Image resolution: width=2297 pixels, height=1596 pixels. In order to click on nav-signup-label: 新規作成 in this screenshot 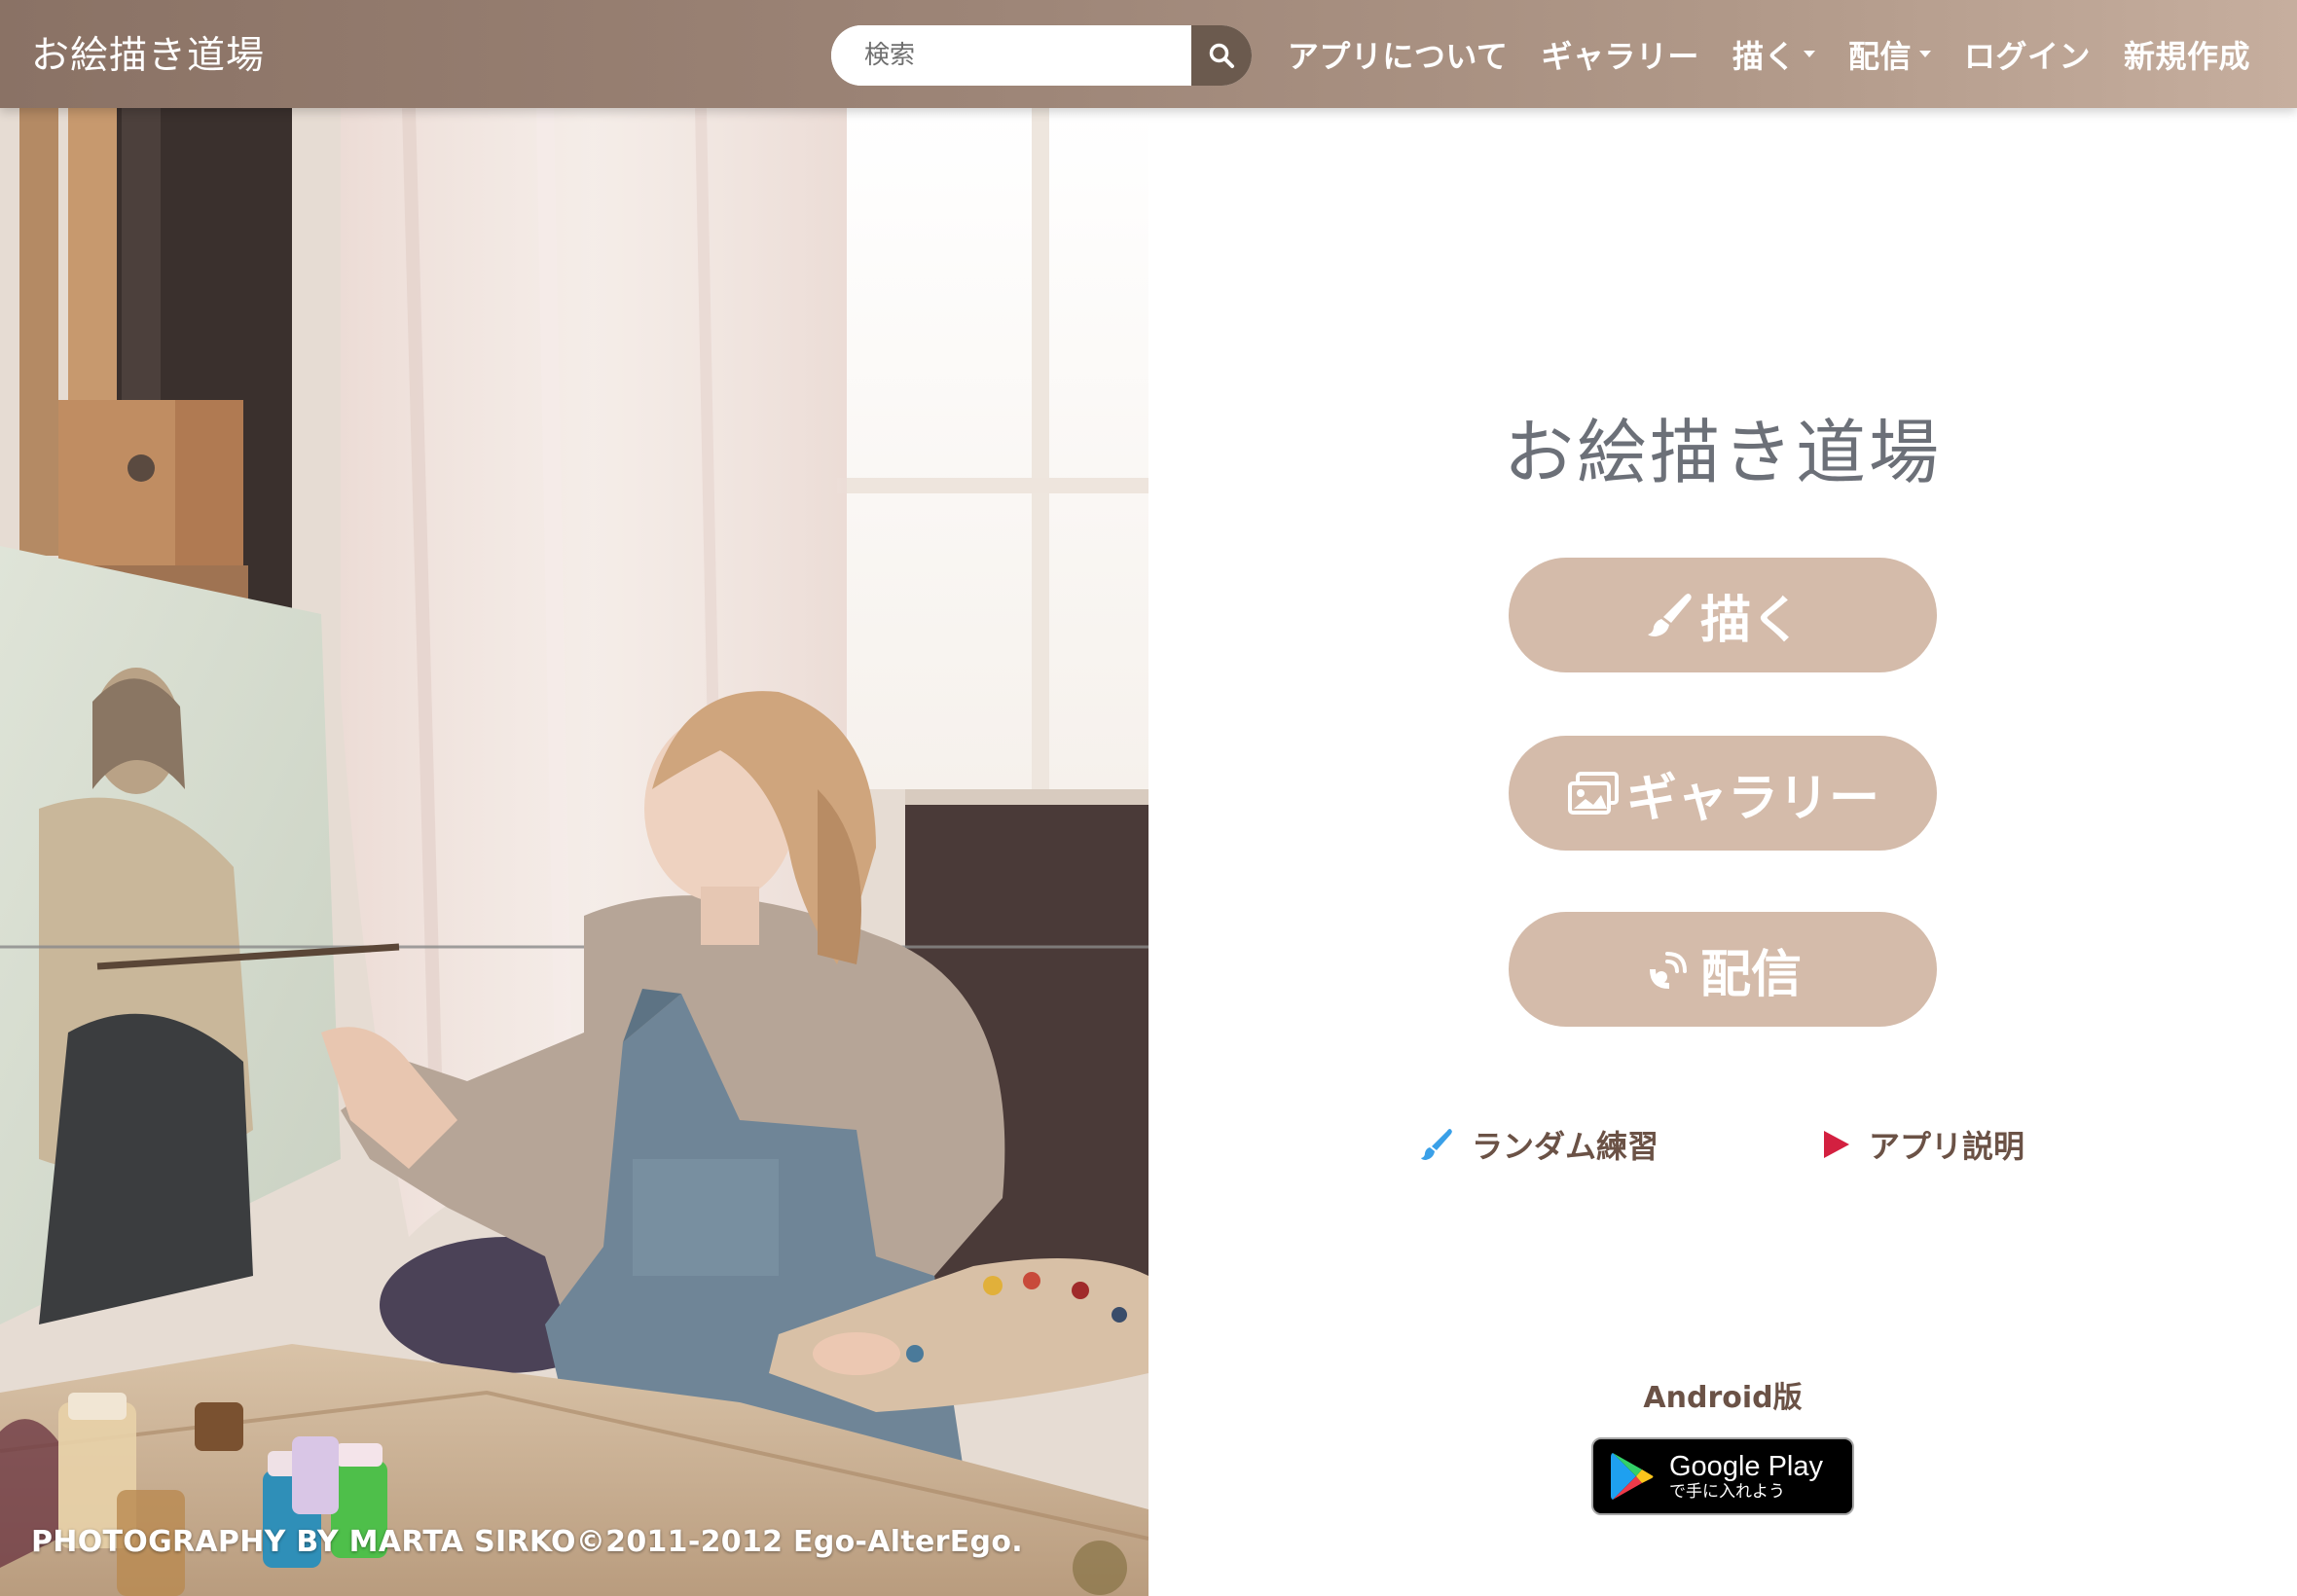, I will do `click(2186, 56)`.